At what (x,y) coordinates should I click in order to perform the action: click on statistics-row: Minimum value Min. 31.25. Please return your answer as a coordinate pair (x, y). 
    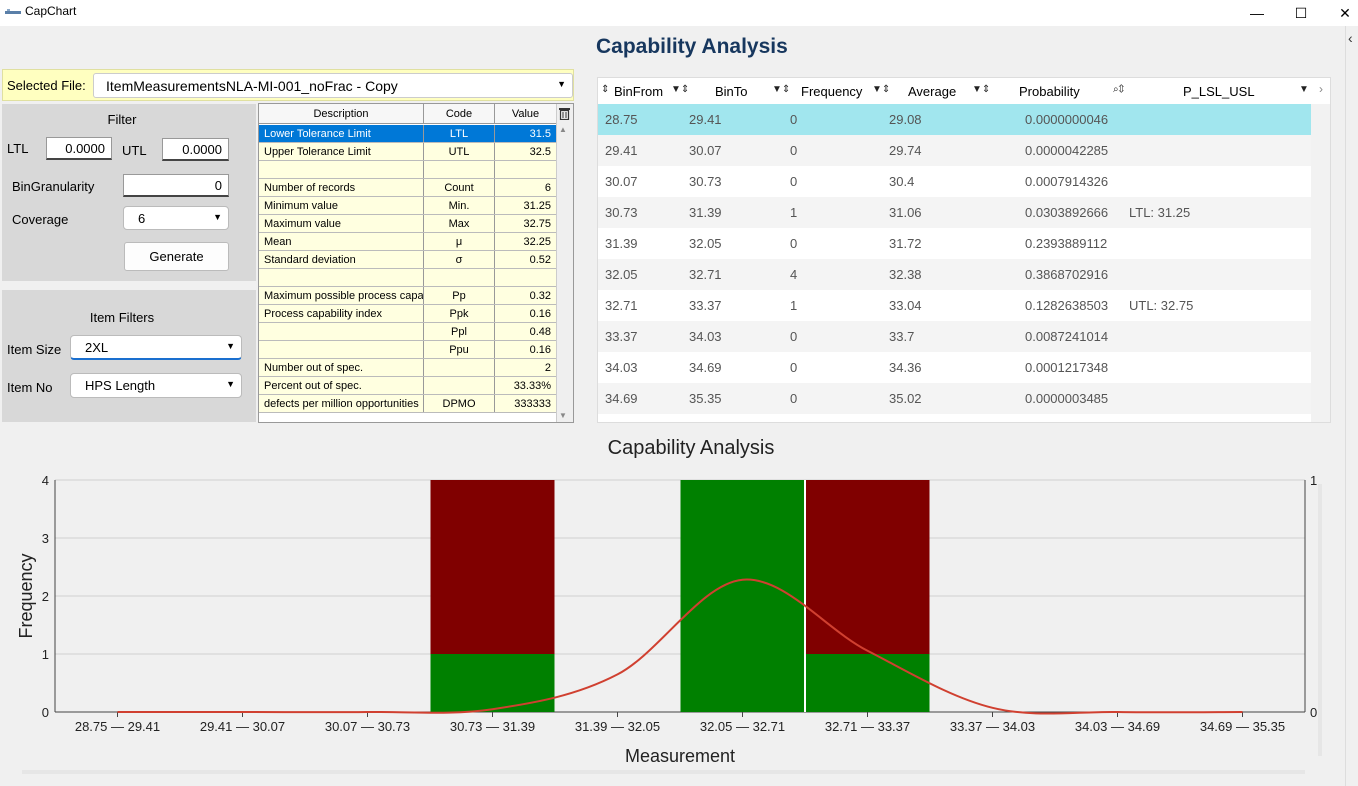
    Looking at the image, I should click on (408, 206).